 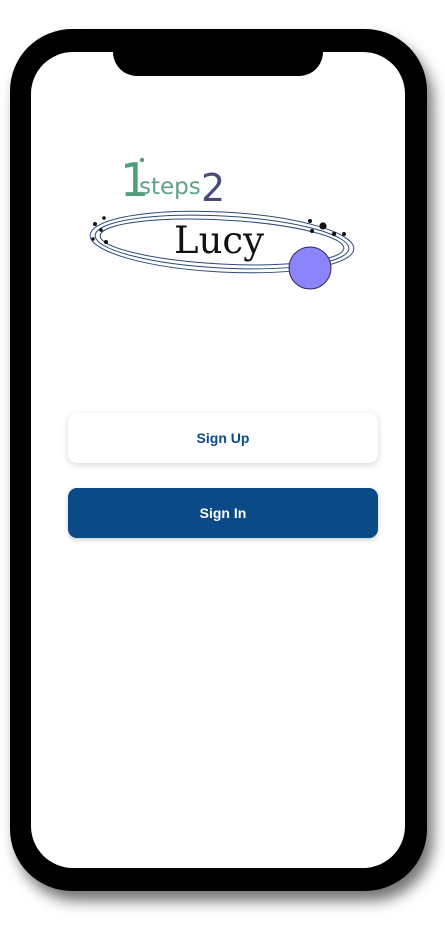 What do you see at coordinates (223, 513) in the screenshot?
I see `sign-in-button: Sign In` at bounding box center [223, 513].